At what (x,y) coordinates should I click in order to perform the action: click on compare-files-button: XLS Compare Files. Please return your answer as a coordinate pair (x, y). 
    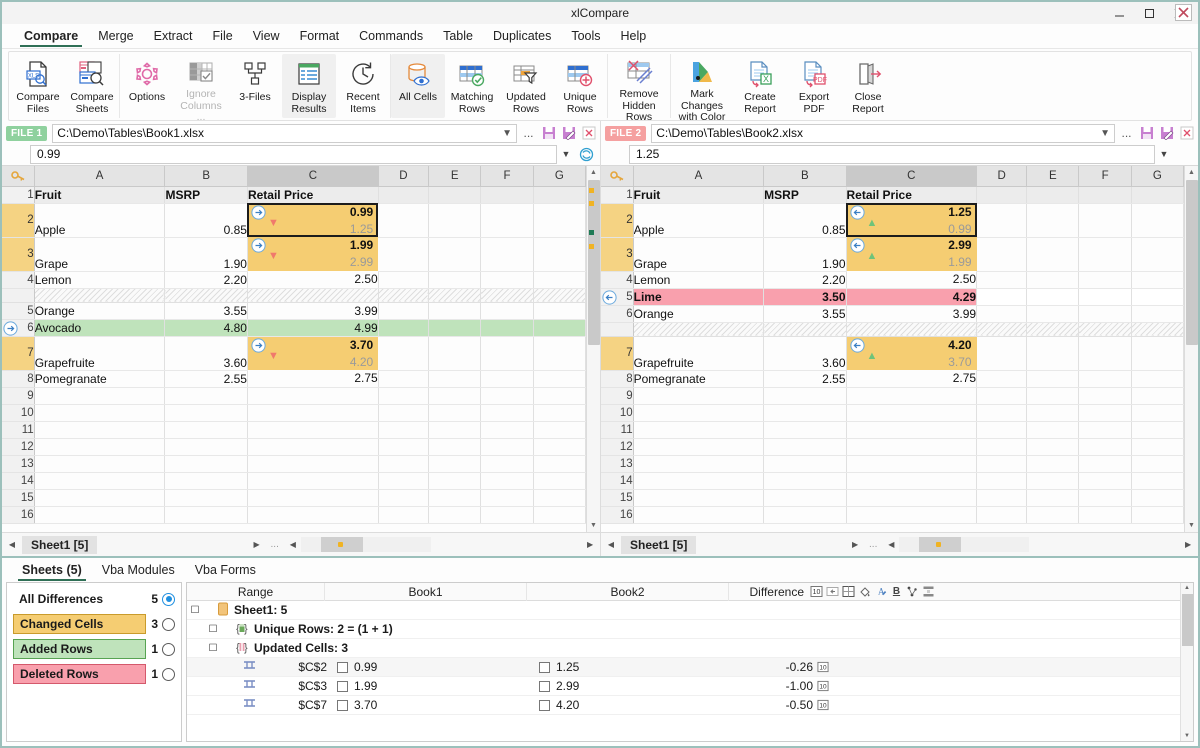
    Looking at the image, I should click on (38, 86).